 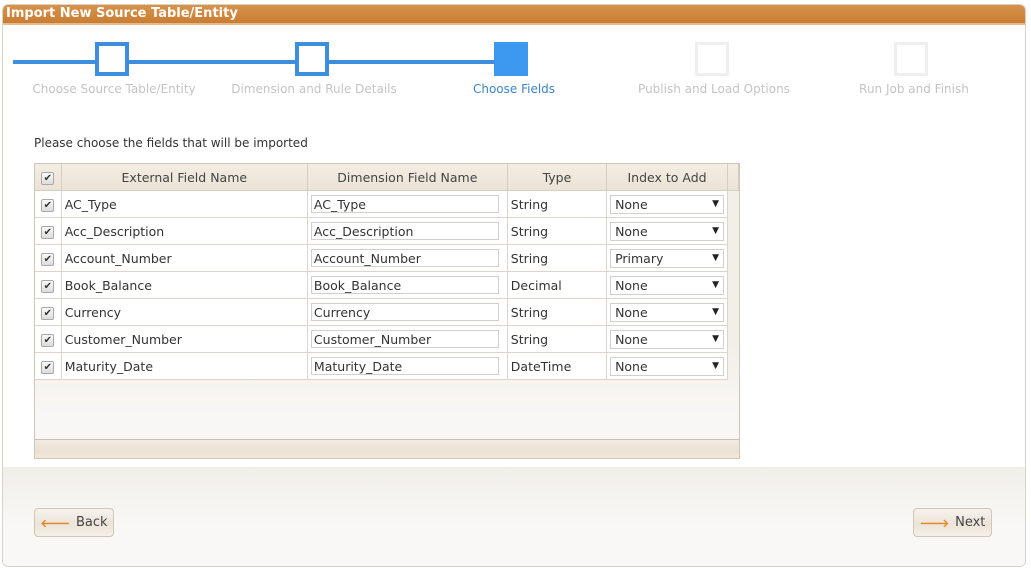 What do you see at coordinates (263, 62) in the screenshot?
I see `wizard-progress-line` at bounding box center [263, 62].